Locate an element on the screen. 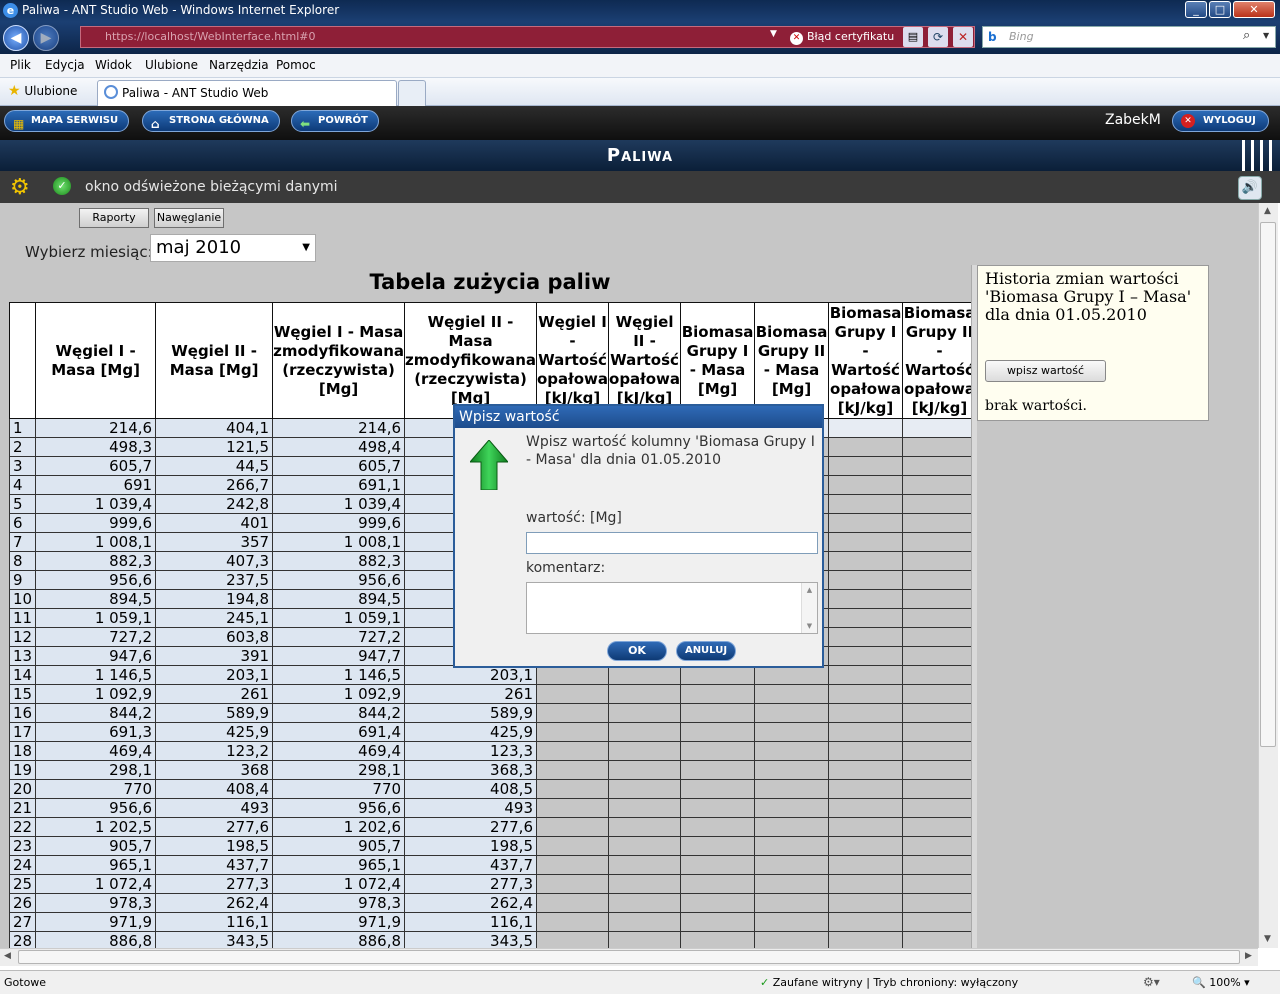 The height and width of the screenshot is (994, 1280). table-cell: 123,3 is located at coordinates (470, 751).